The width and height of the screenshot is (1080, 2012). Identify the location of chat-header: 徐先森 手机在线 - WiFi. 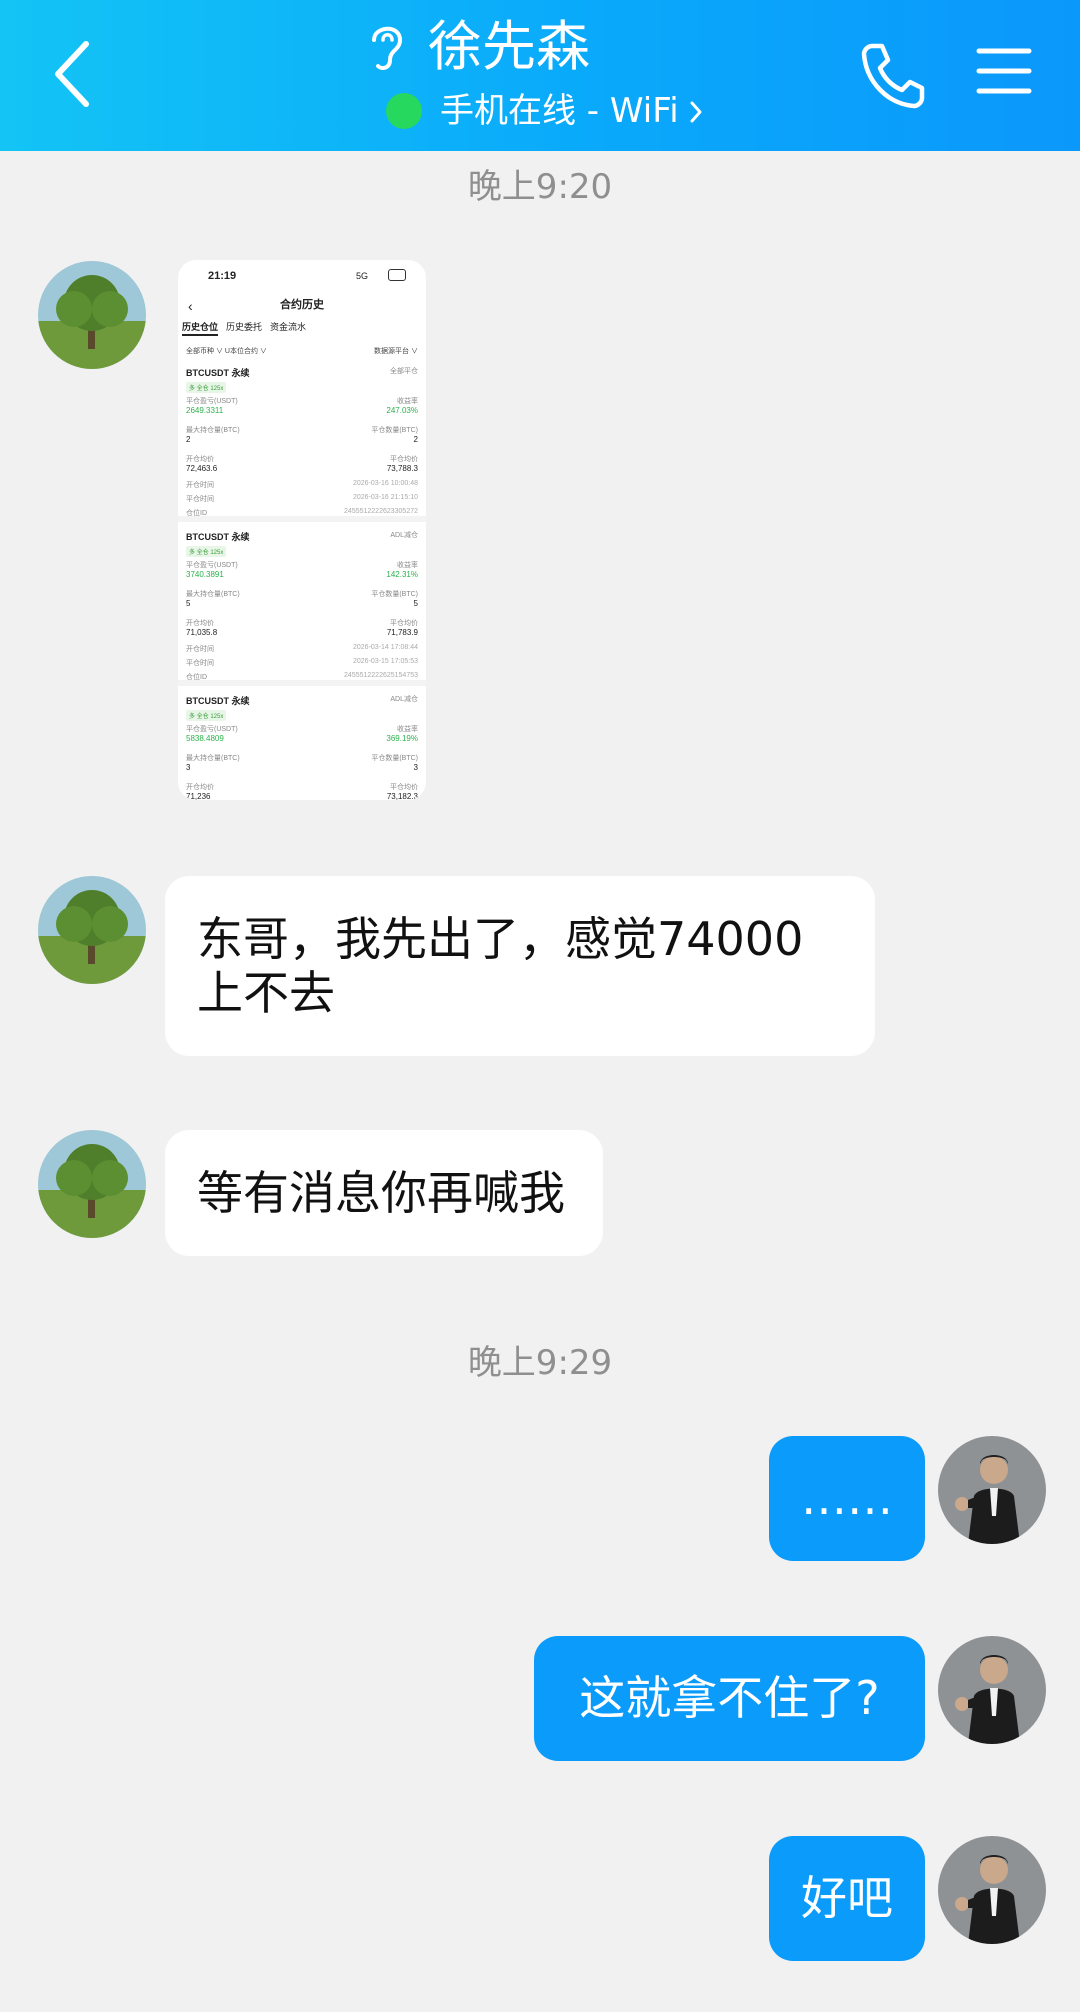
(540, 75).